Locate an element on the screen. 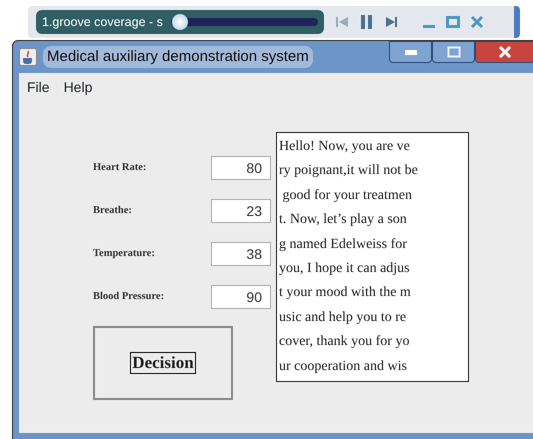 Image resolution: width=533 pixels, height=439 pixels. menu-item: Help is located at coordinates (78, 87).